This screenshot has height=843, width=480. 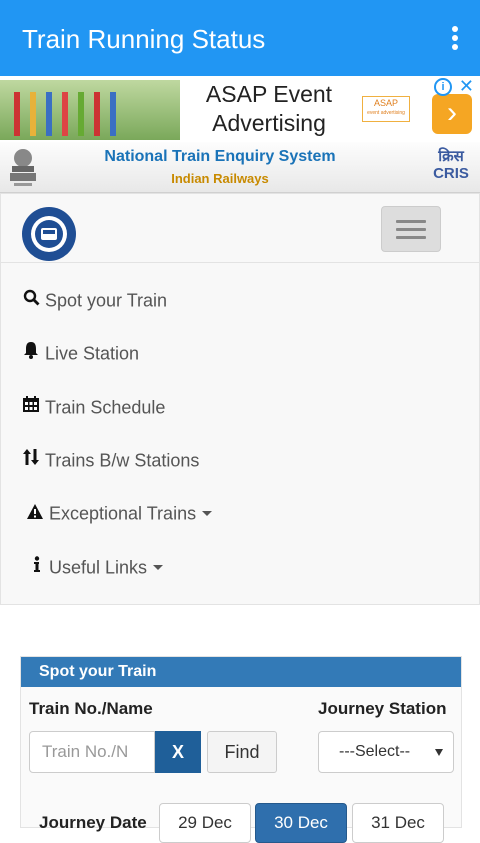 I want to click on select-value: ---Select--, so click(x=375, y=751).